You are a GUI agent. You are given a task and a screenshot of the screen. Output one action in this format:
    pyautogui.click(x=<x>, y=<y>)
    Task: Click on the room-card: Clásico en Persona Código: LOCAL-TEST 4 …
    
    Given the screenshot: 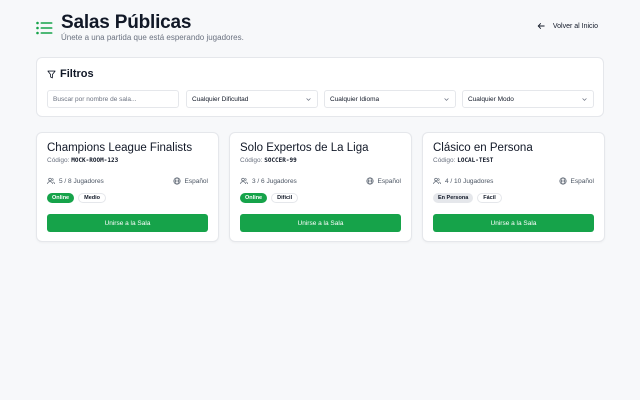 What is the action you would take?
    pyautogui.click(x=513, y=187)
    